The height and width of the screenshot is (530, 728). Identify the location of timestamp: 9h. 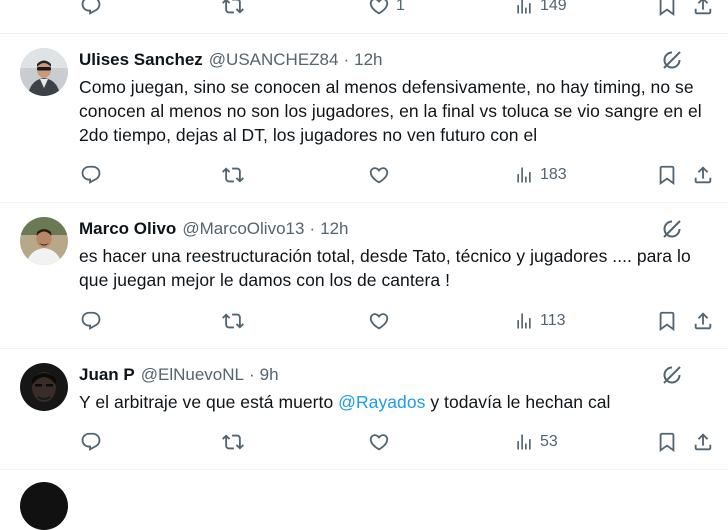
(269, 375).